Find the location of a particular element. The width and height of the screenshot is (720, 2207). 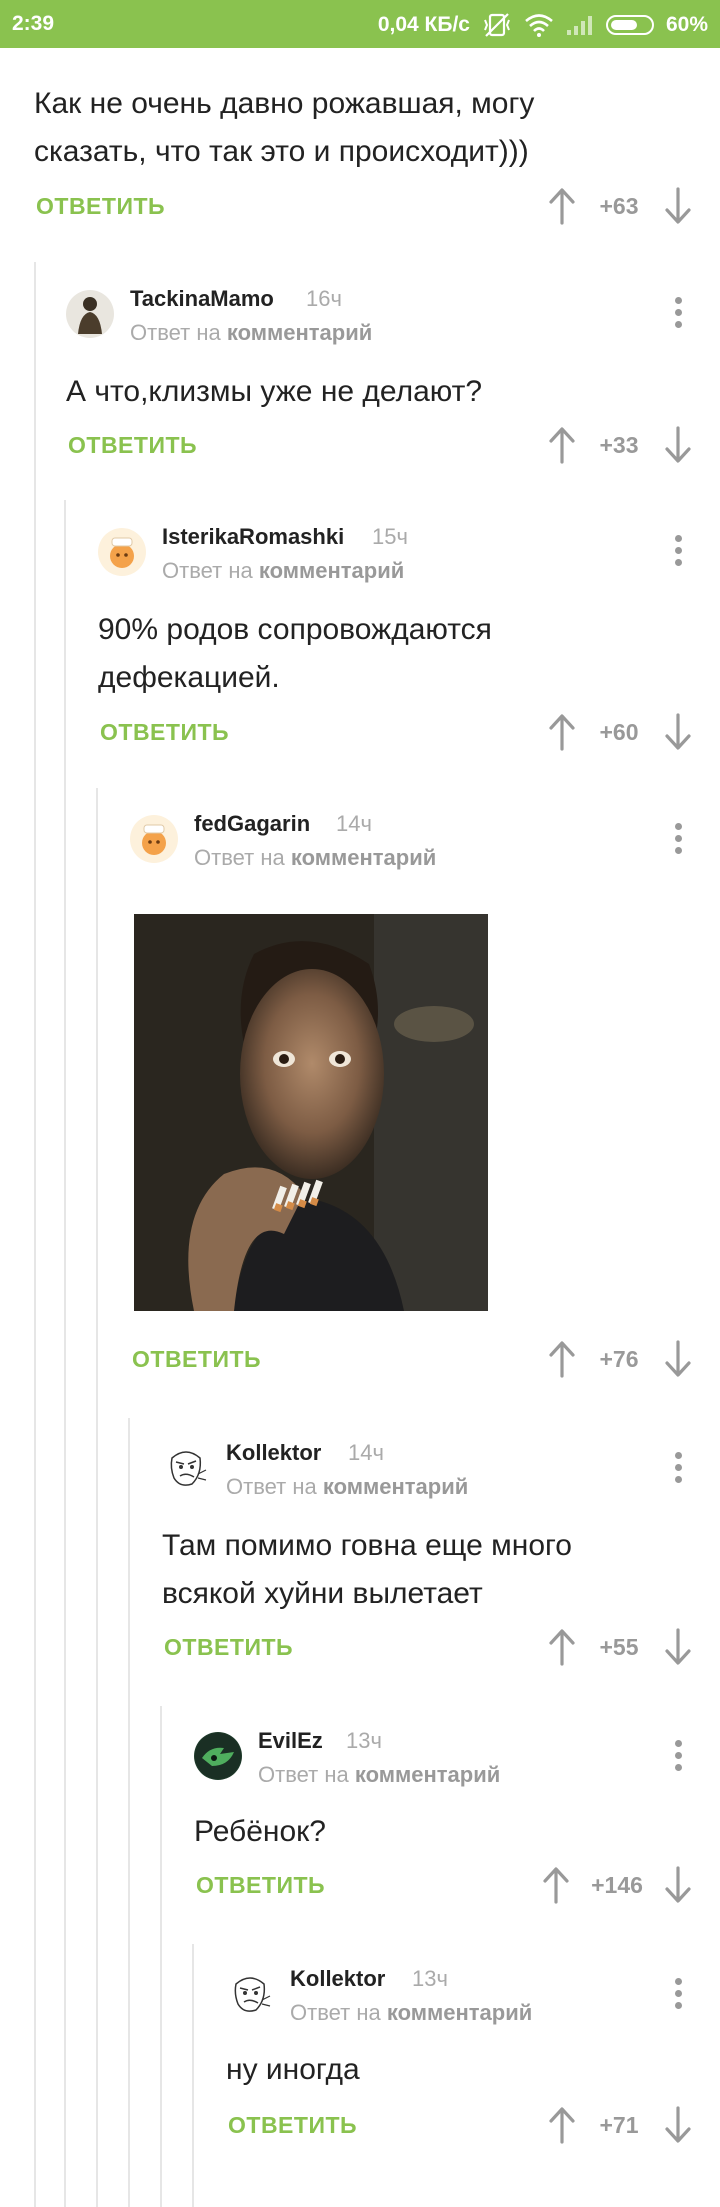

battery-level: 60% is located at coordinates (686, 24).